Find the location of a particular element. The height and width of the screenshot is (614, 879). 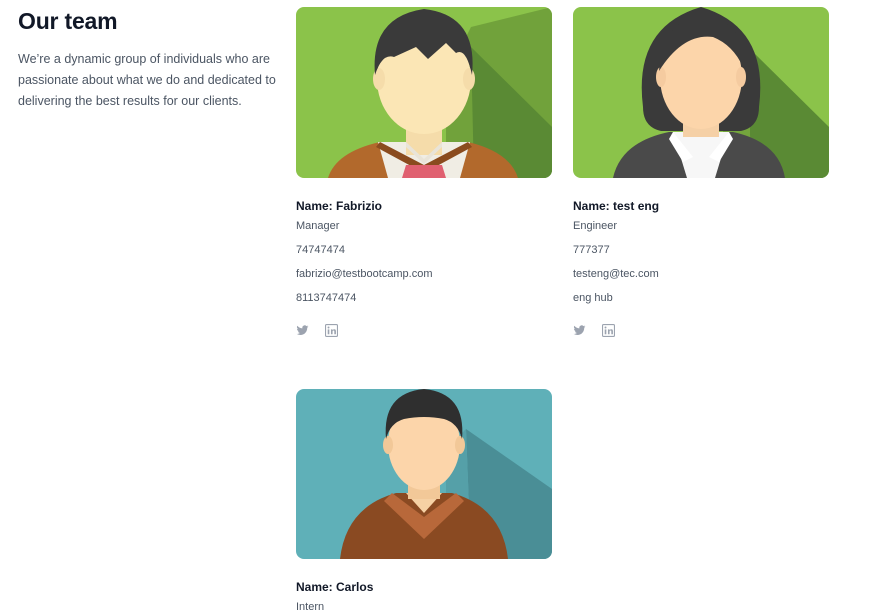

member-role: Manager is located at coordinates (318, 226).